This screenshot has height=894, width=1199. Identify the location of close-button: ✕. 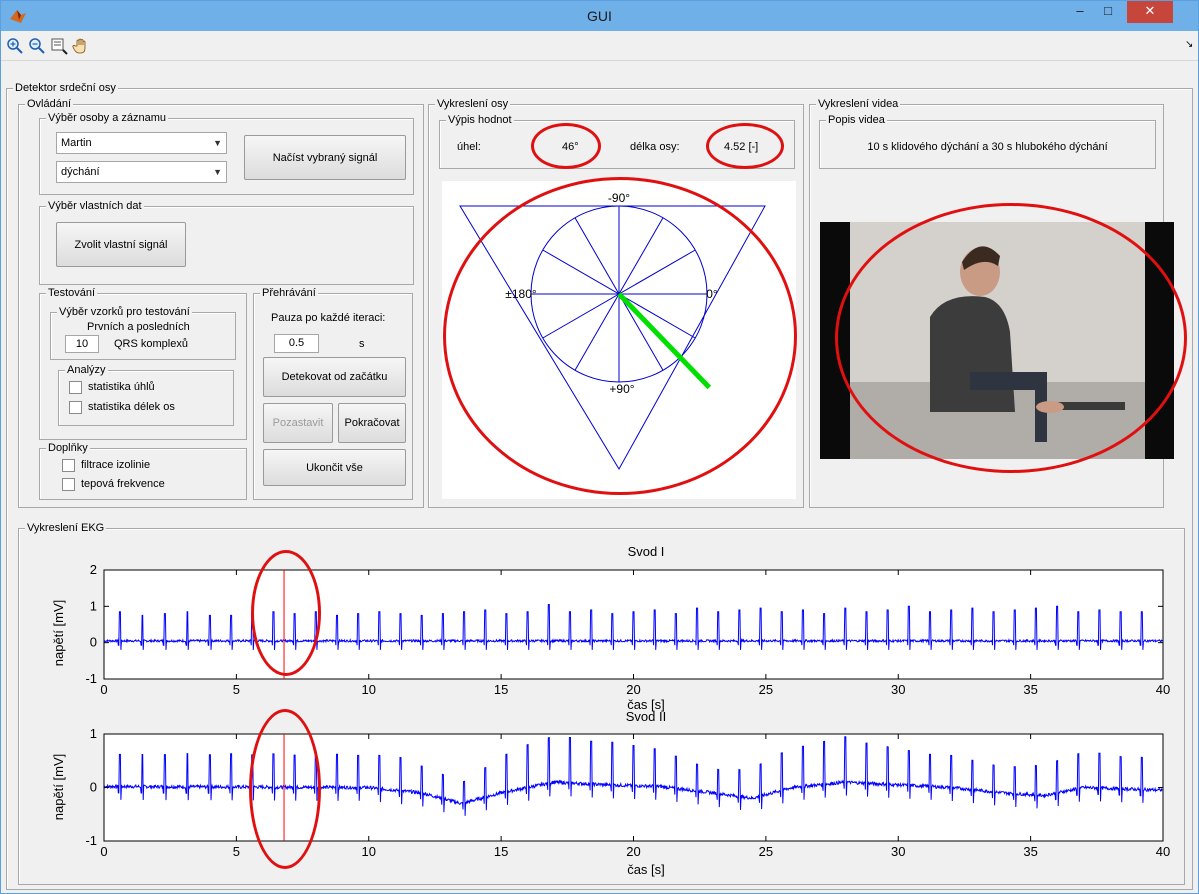
(1150, 12).